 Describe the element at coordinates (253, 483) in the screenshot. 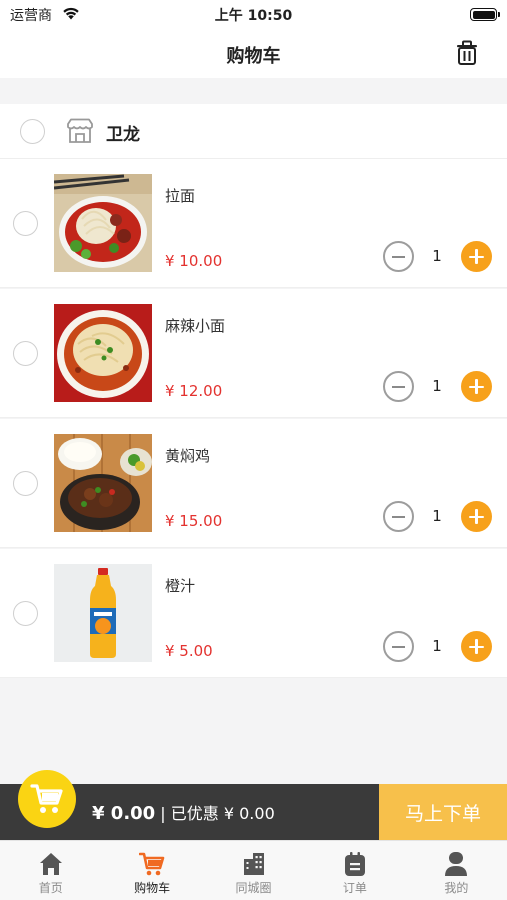

I see `cart-item: 黄焖鸡 ¥ 15.00 1` at that location.